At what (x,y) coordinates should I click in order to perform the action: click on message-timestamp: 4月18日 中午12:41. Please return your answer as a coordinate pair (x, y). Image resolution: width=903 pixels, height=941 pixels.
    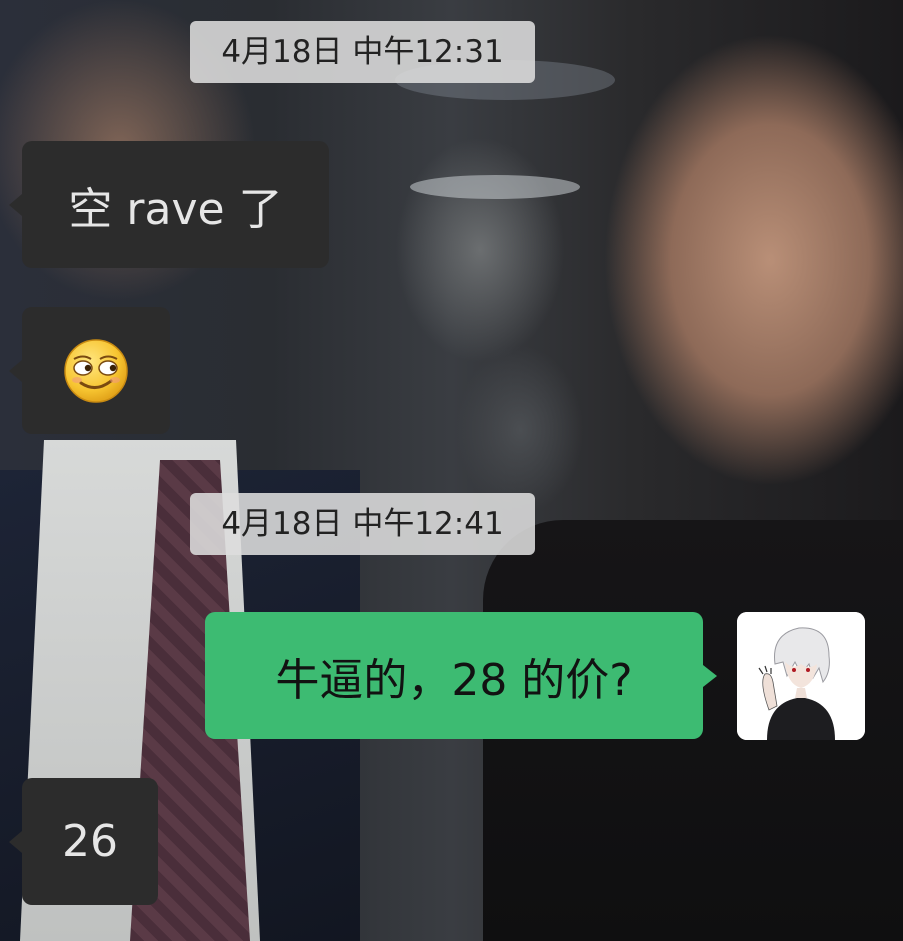
    Looking at the image, I should click on (362, 524).